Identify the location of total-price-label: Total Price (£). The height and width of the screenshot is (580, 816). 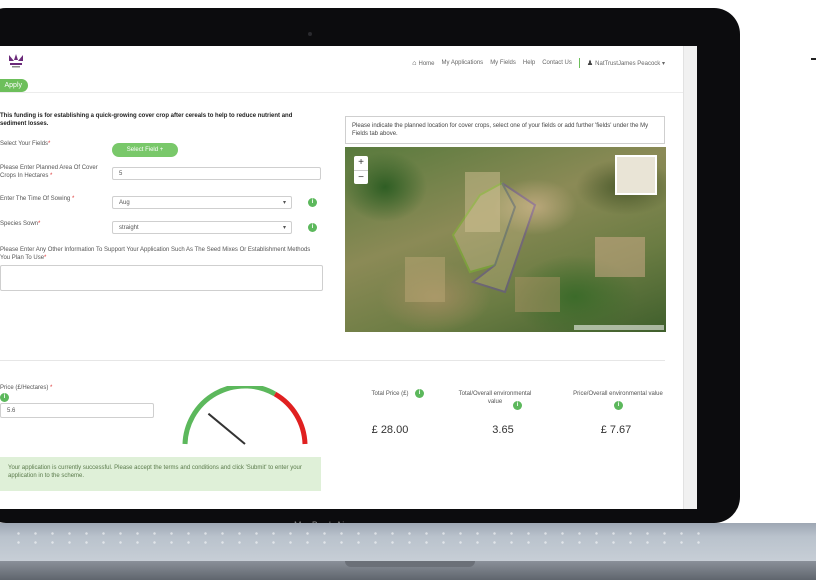
(390, 394).